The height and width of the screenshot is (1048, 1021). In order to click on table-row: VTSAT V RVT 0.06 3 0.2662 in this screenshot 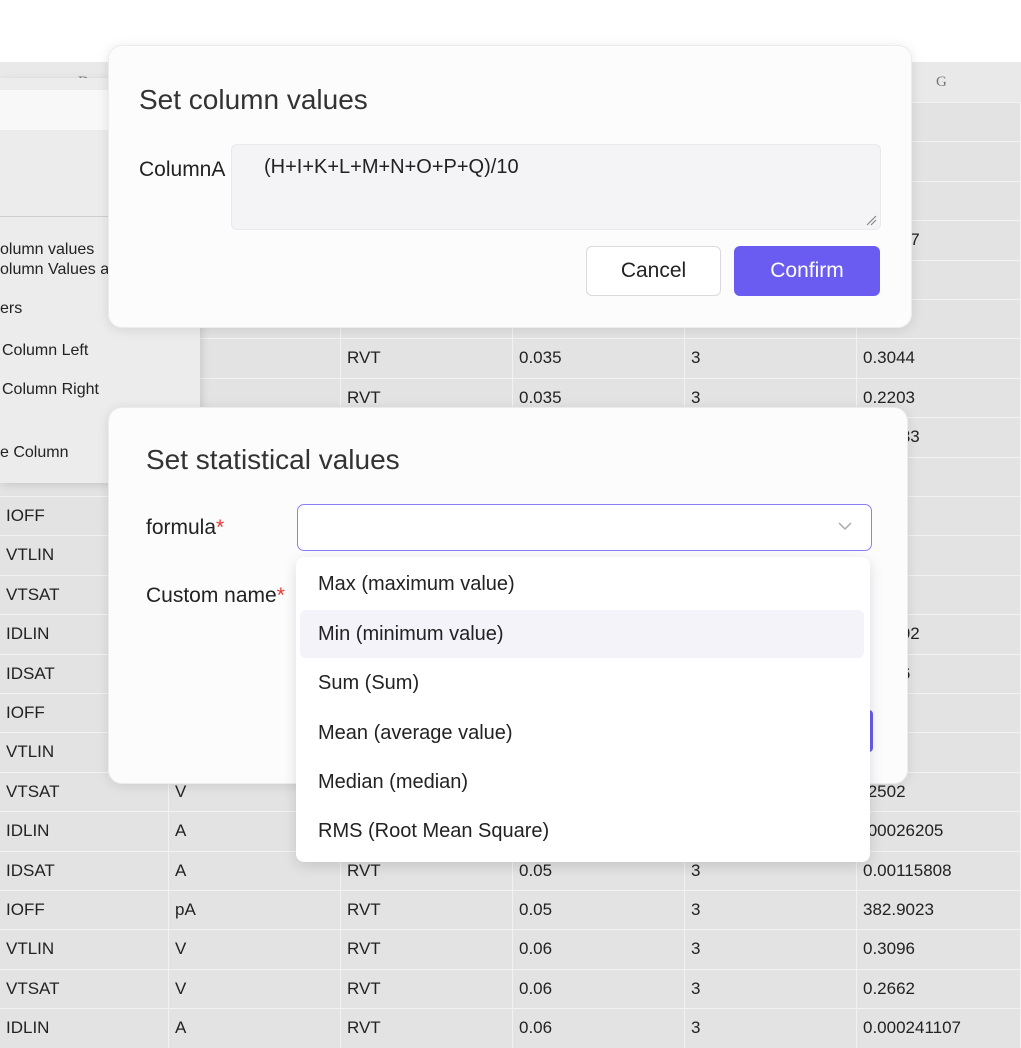, I will do `click(510, 988)`.